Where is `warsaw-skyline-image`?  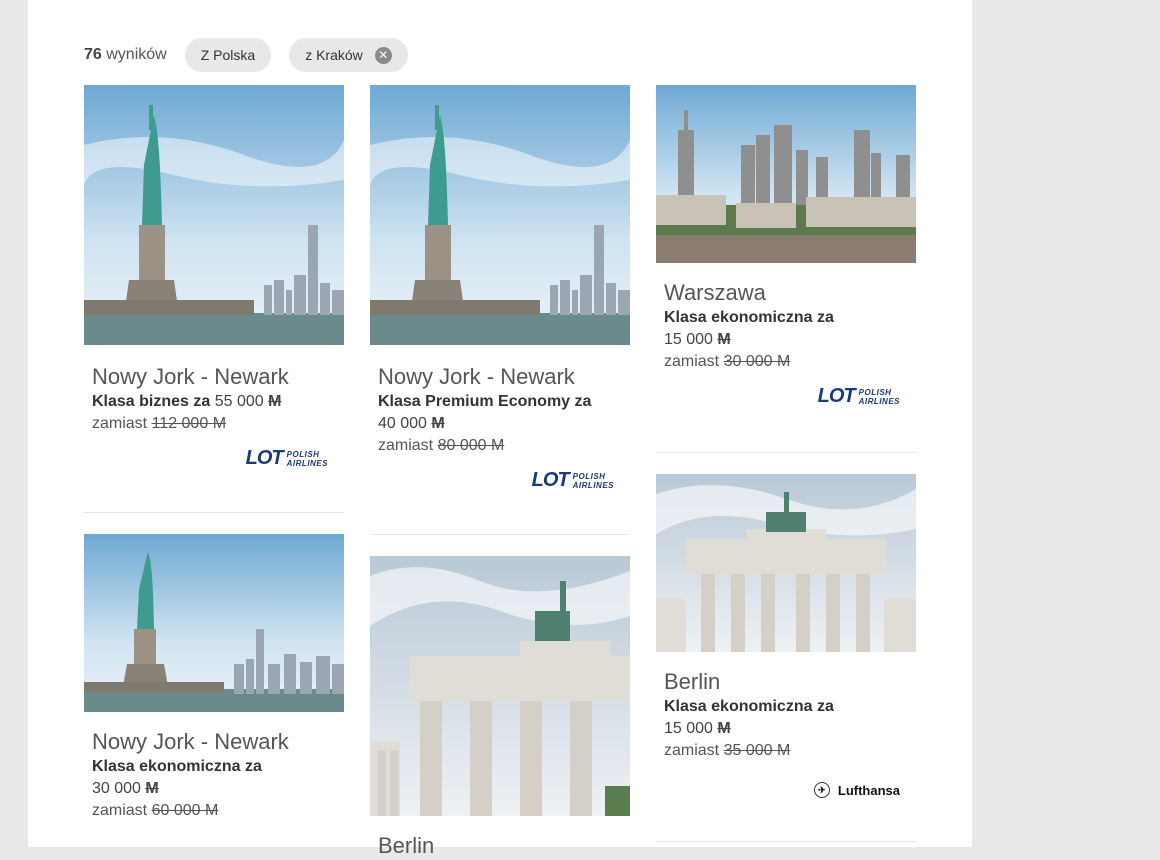 warsaw-skyline-image is located at coordinates (786, 174).